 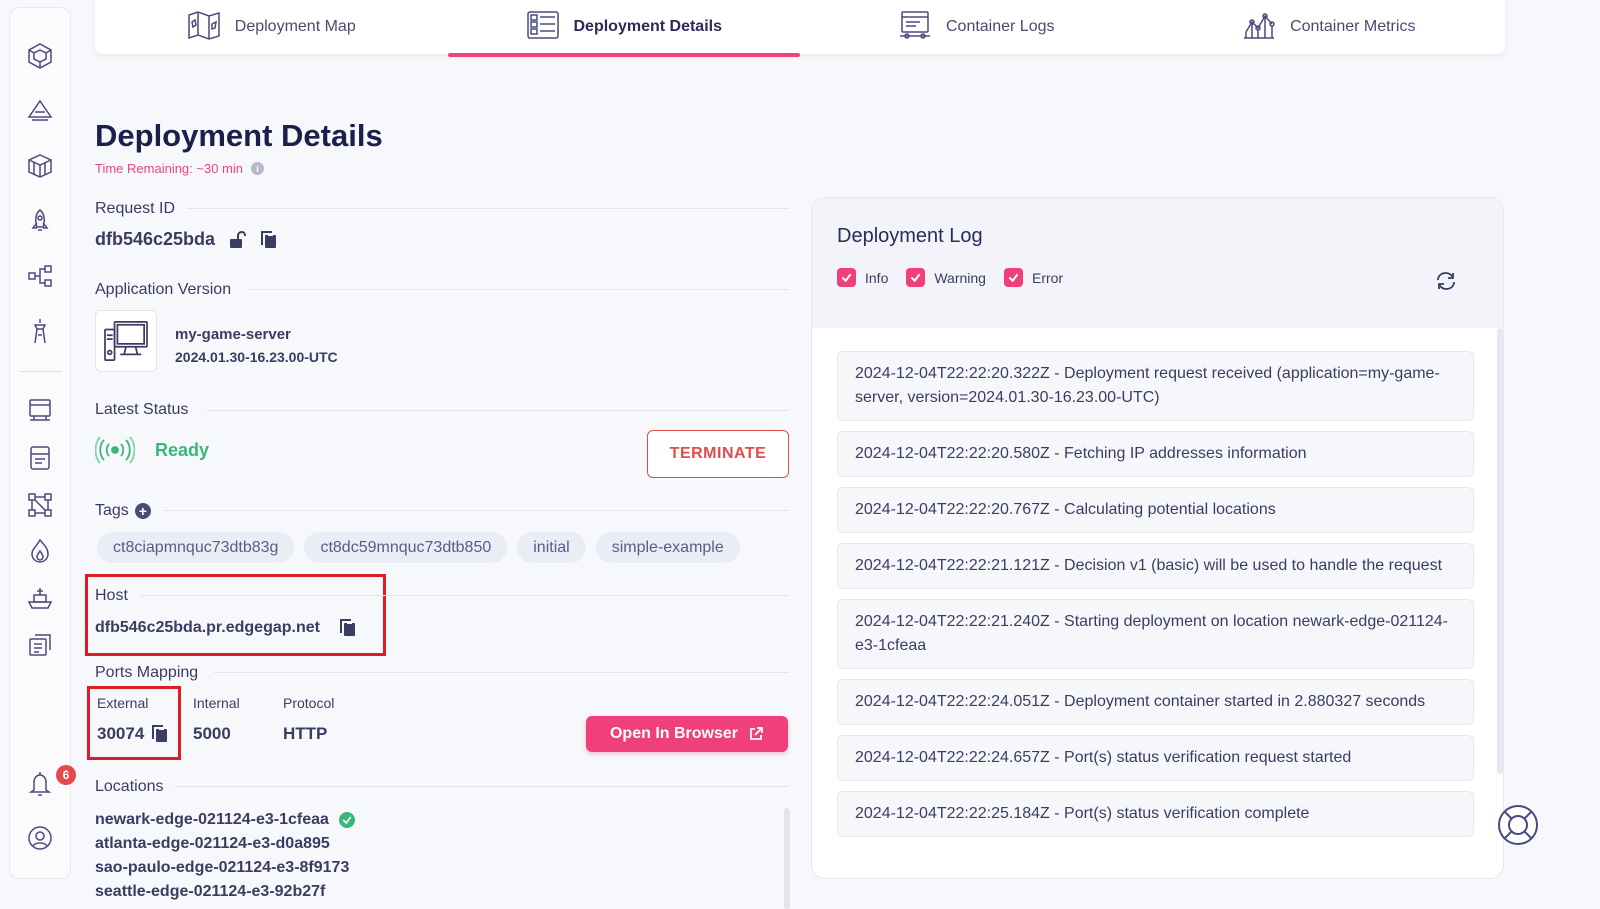 What do you see at coordinates (40, 276) in the screenshot?
I see `network-tree-icon` at bounding box center [40, 276].